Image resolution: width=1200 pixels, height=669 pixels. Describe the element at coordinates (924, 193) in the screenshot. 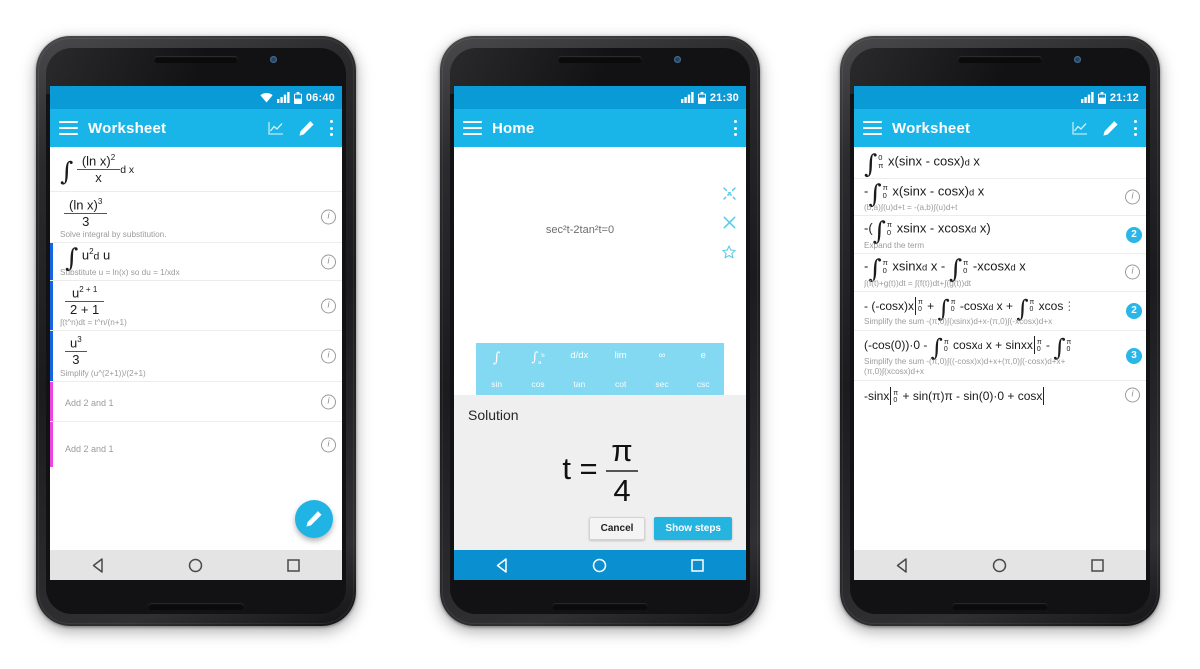

I see `math-expression: -∫ π 0 x(sinx - cosx)d x` at that location.